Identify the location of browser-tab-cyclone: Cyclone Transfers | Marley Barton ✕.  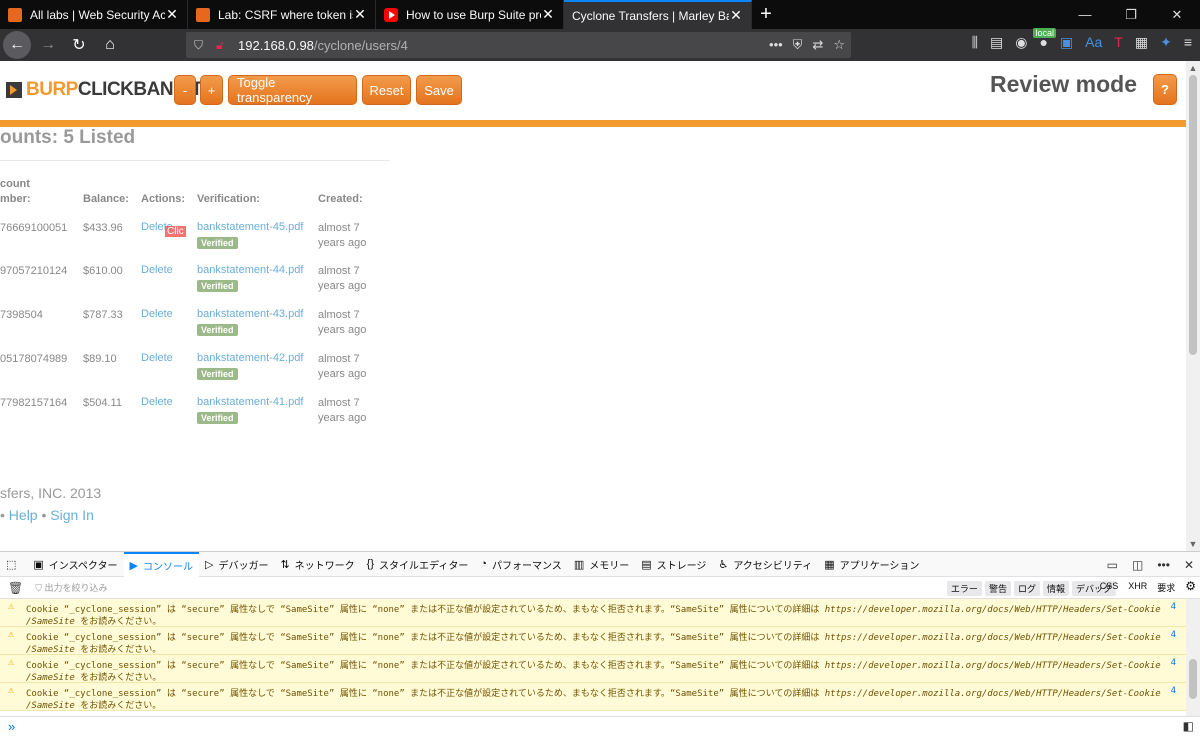
(658, 14).